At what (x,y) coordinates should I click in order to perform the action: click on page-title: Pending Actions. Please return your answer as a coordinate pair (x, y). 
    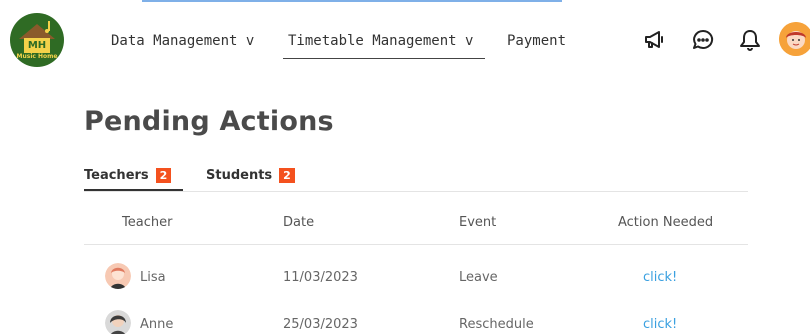
    Looking at the image, I should click on (209, 121).